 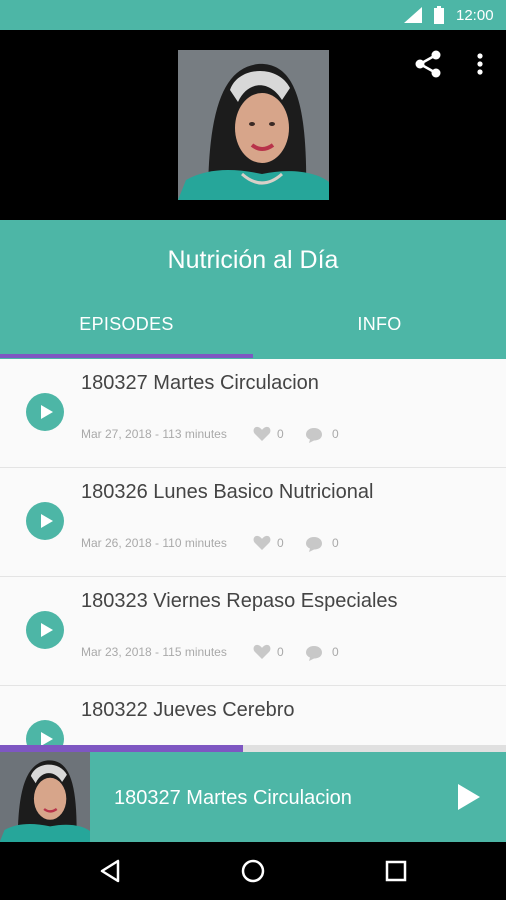 What do you see at coordinates (233, 798) in the screenshot?
I see `now-playing-title: 180327 Martes Circulacion` at bounding box center [233, 798].